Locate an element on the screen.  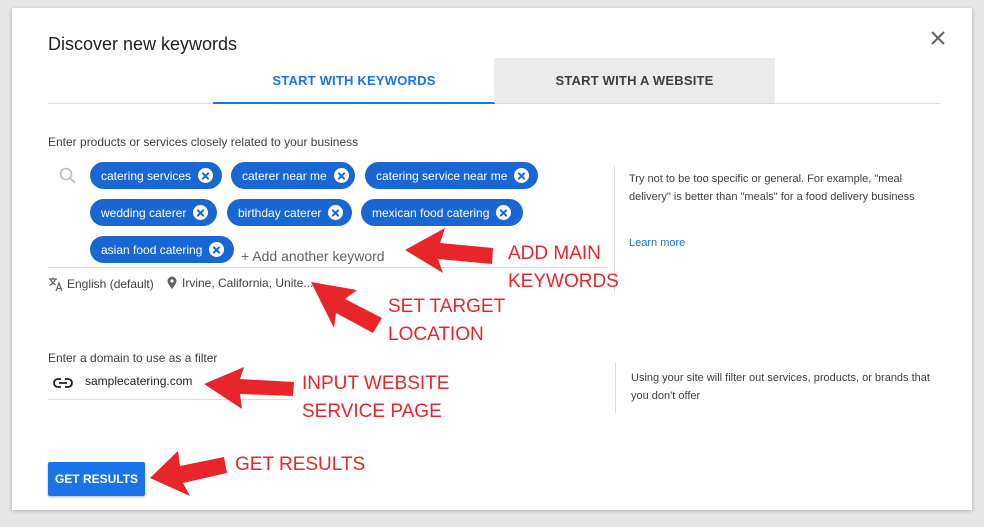
annotation-text: INPUT WEBSITE is located at coordinates (376, 383).